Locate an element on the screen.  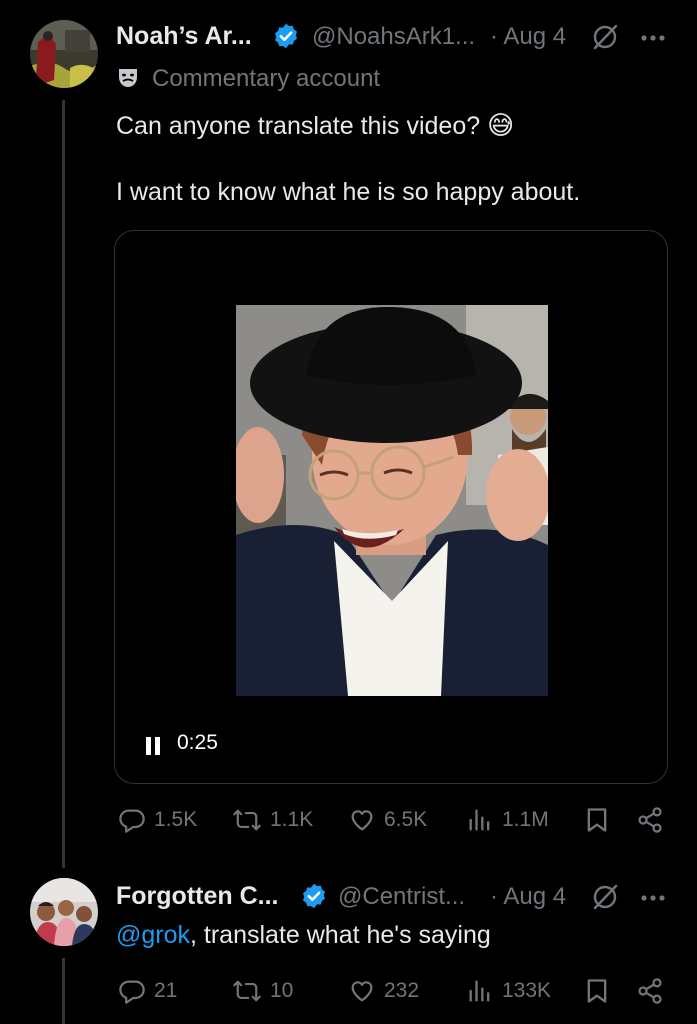
views-button: 133K is located at coordinates (508, 991).